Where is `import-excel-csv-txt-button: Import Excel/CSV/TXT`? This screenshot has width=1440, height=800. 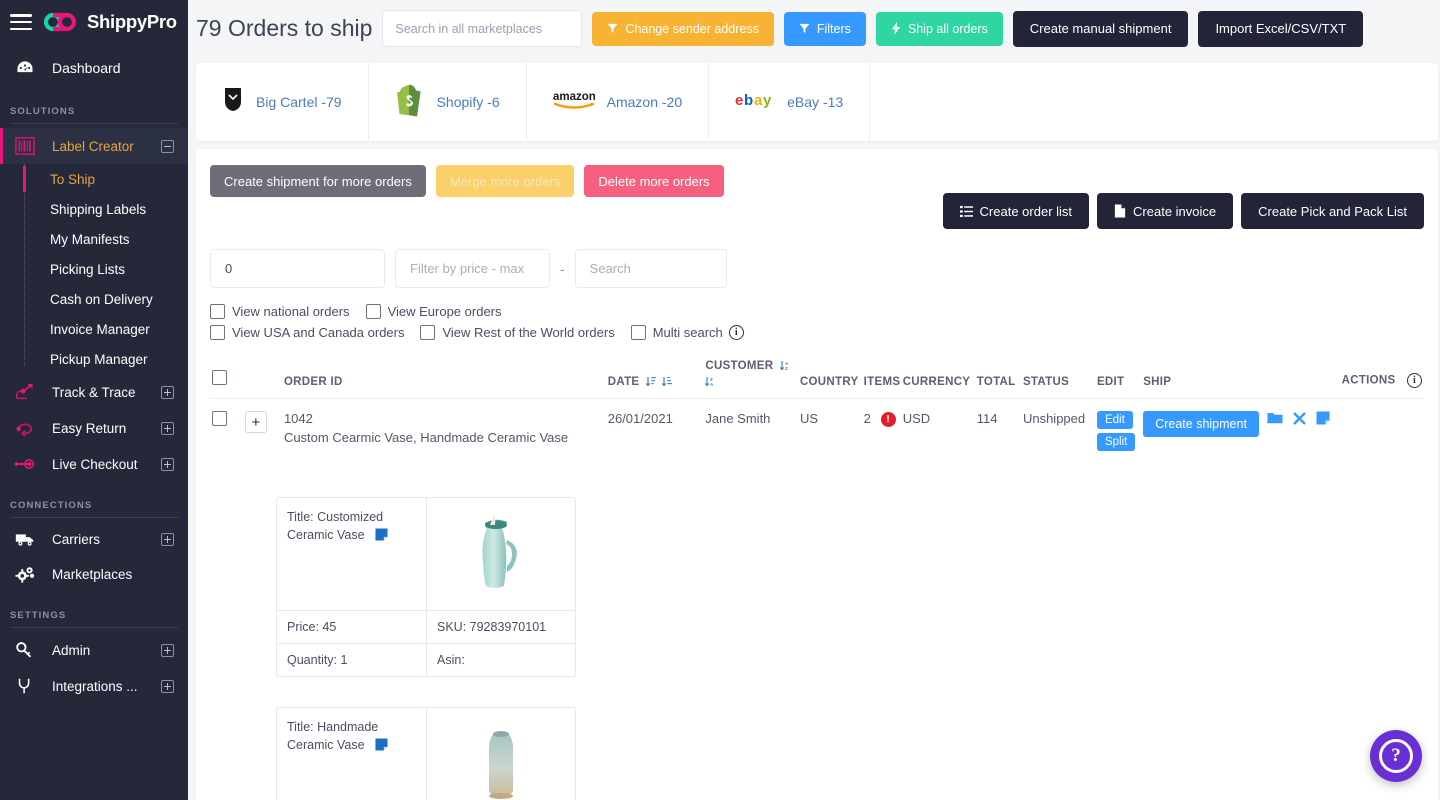 import-excel-csv-txt-button: Import Excel/CSV/TXT is located at coordinates (1281, 28).